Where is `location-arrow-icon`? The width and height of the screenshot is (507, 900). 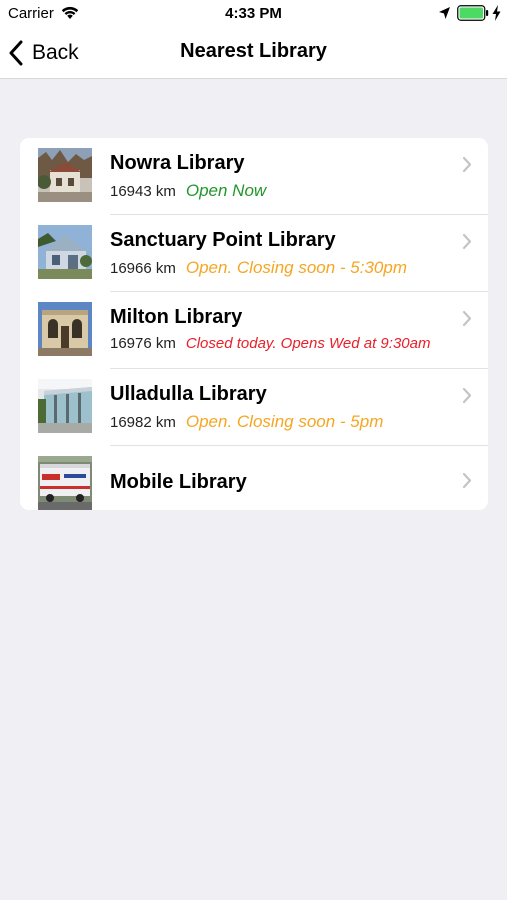 location-arrow-icon is located at coordinates (444, 13).